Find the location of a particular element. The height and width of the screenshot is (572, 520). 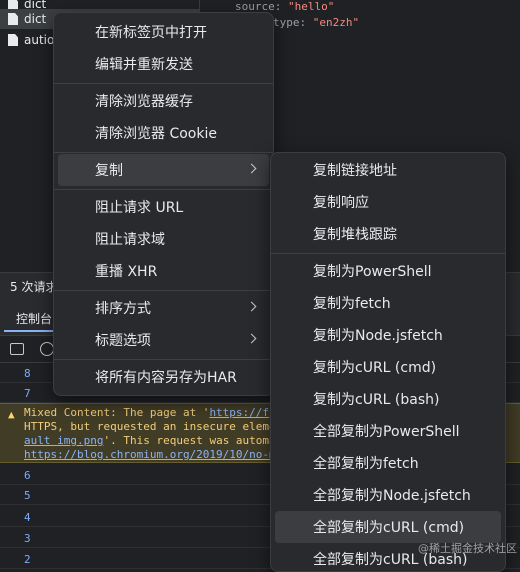

watermark: @稀土掘金技术社区 is located at coordinates (467, 548).